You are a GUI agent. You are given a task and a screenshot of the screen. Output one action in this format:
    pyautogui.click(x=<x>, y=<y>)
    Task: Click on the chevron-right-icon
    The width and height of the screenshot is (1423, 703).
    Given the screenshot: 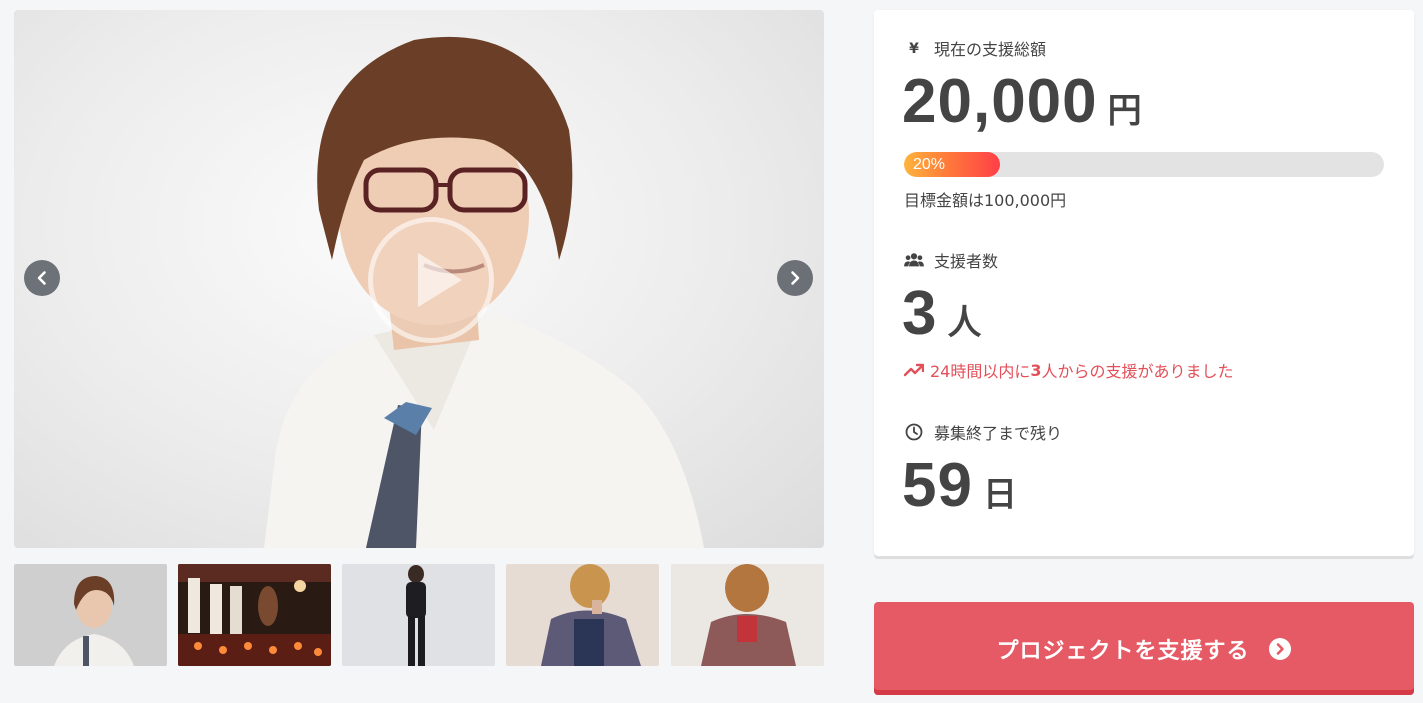 What is the action you would take?
    pyautogui.click(x=795, y=278)
    